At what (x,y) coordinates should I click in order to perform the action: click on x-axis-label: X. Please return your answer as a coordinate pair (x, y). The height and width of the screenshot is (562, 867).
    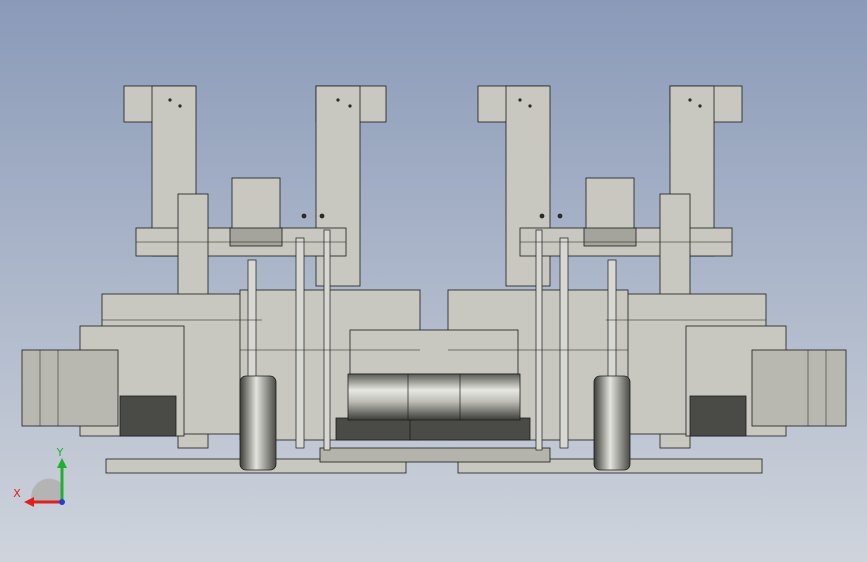
    Looking at the image, I should click on (17, 493).